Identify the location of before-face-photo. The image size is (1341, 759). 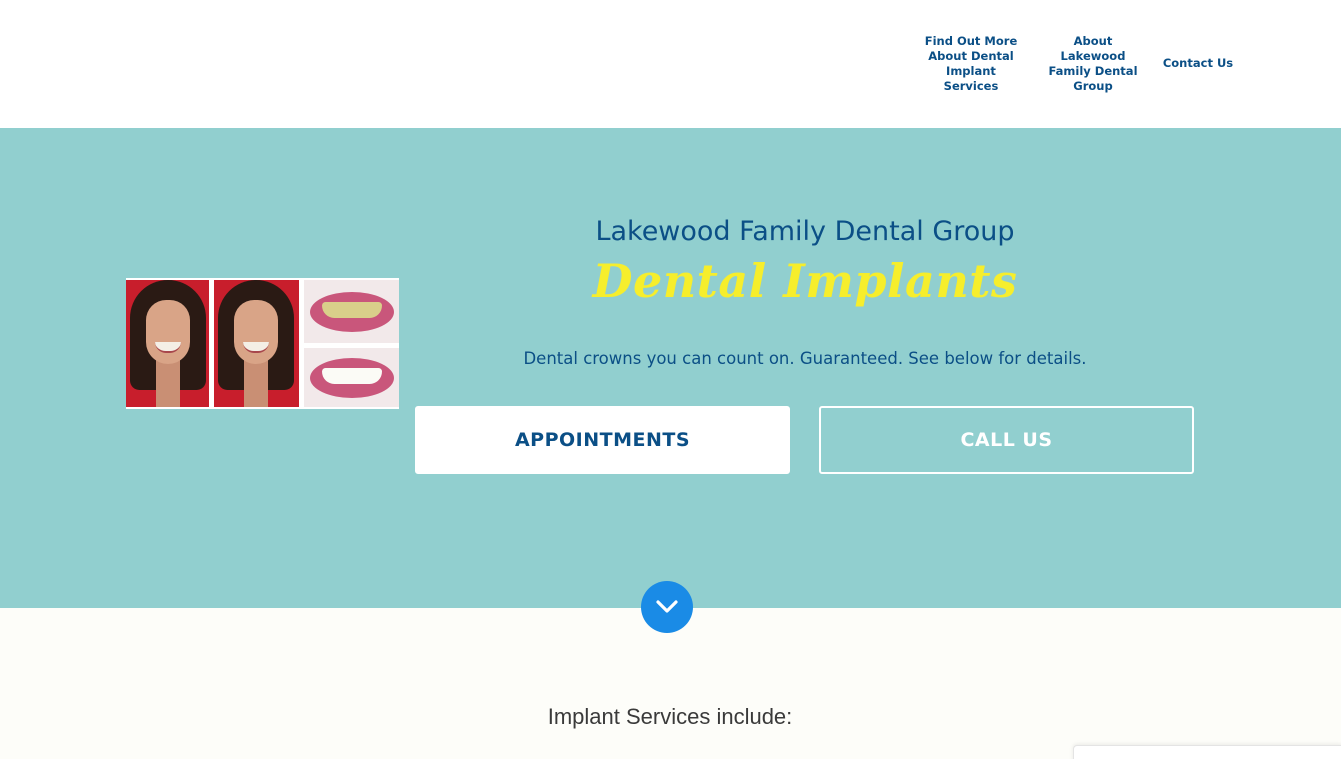
(167, 343).